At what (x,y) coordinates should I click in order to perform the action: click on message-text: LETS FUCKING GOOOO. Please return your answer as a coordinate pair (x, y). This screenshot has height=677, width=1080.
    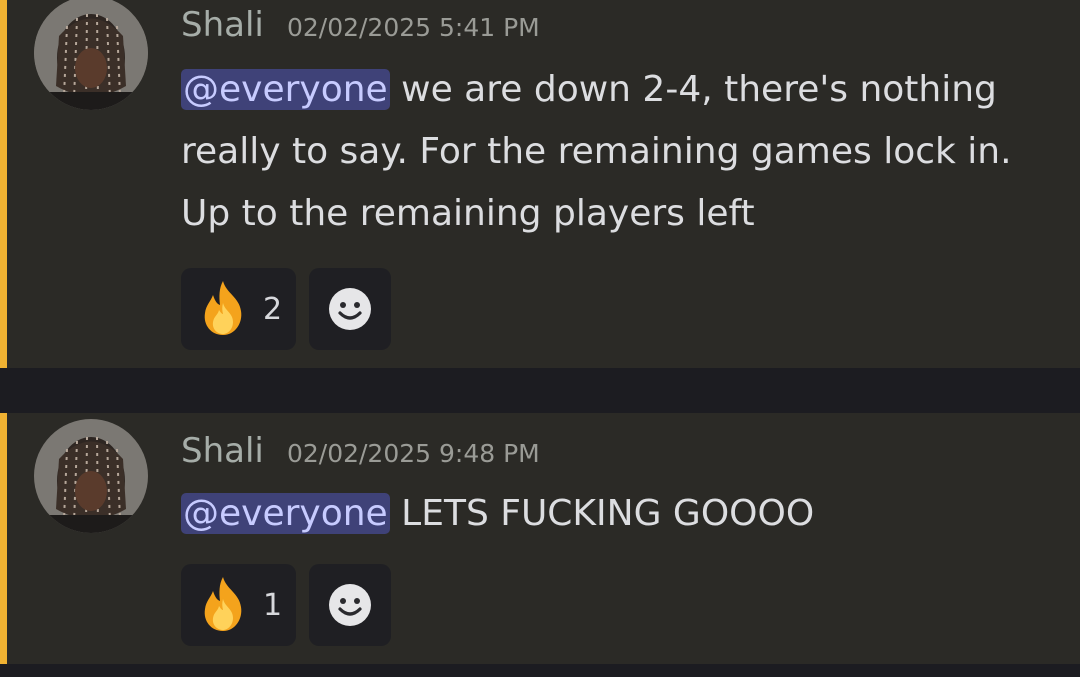
    Looking at the image, I should click on (602, 513).